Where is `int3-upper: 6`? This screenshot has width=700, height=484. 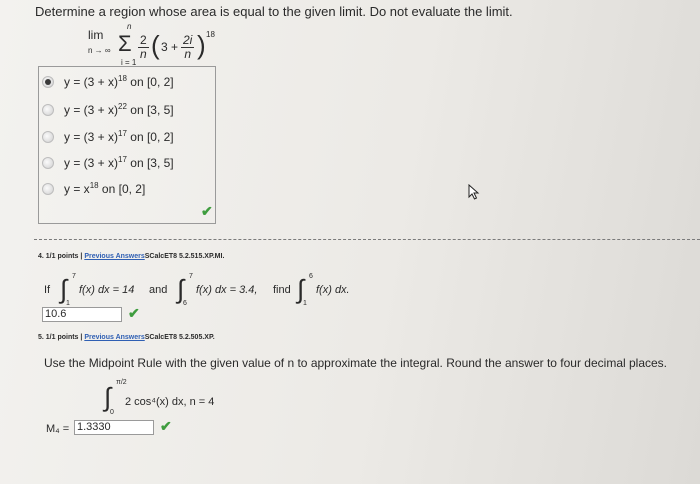
int3-upper: 6 is located at coordinates (311, 276).